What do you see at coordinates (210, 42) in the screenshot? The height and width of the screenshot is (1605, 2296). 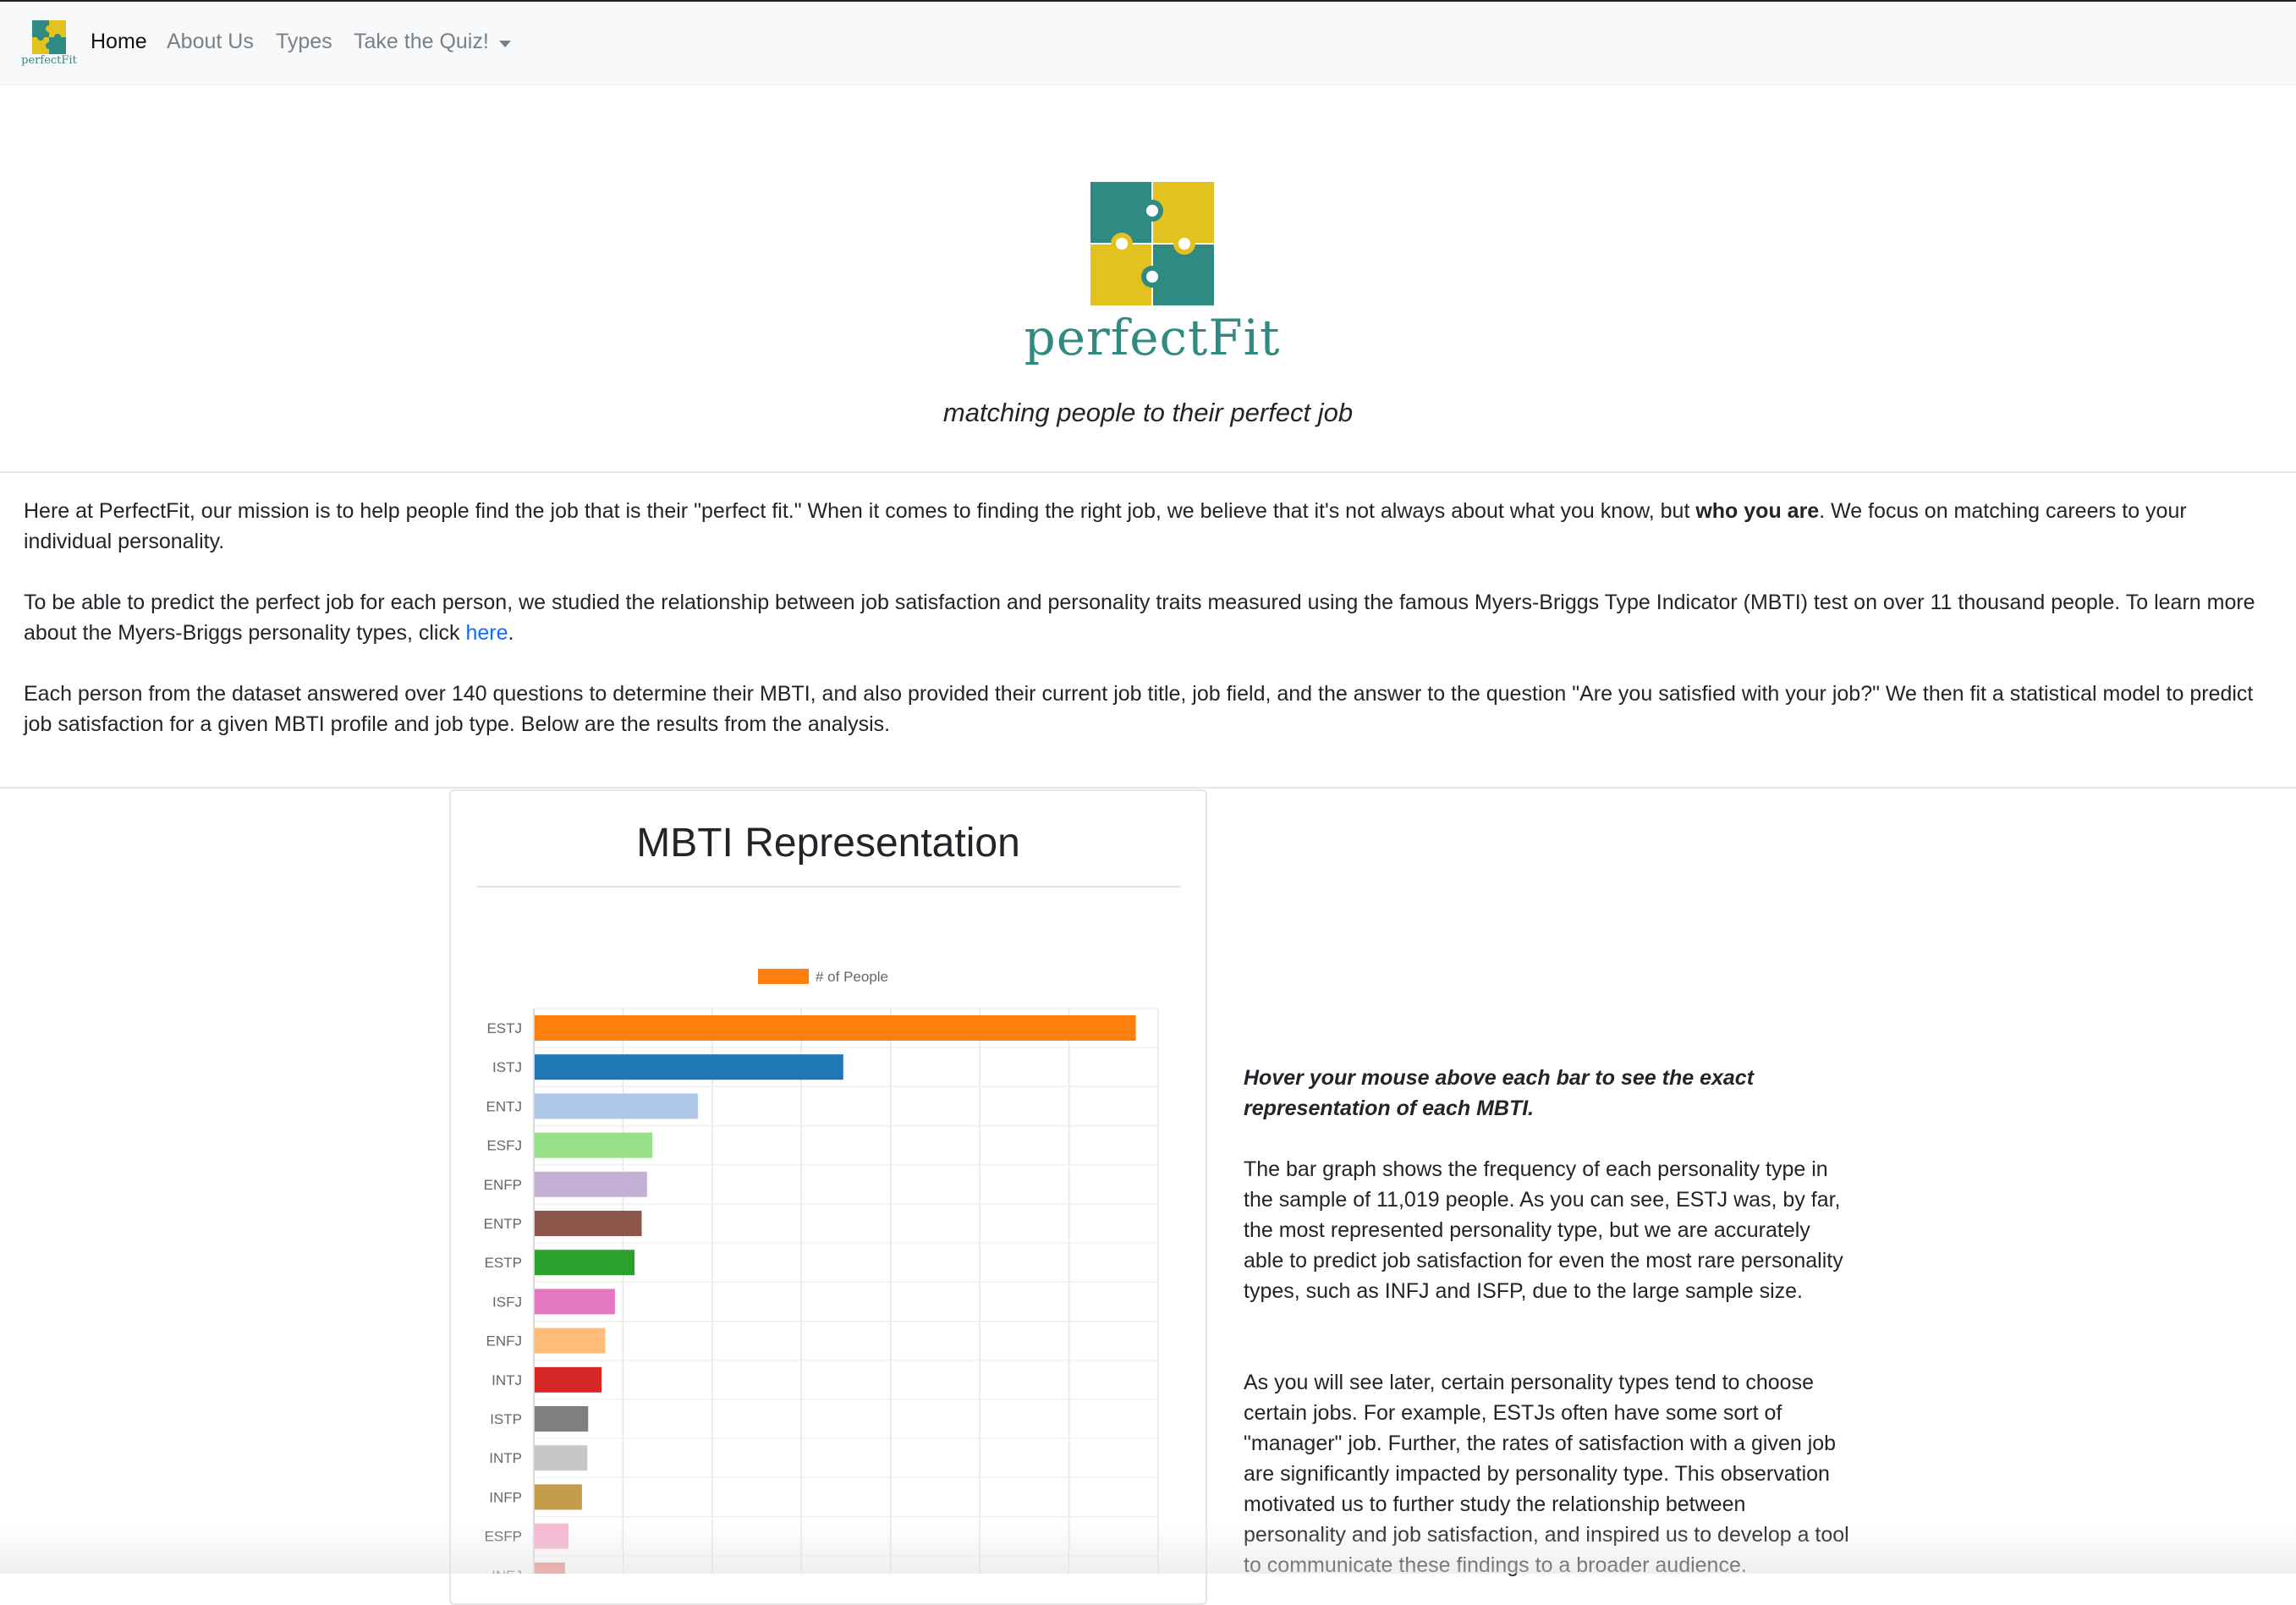 I see `nav-about-us: About Us` at bounding box center [210, 42].